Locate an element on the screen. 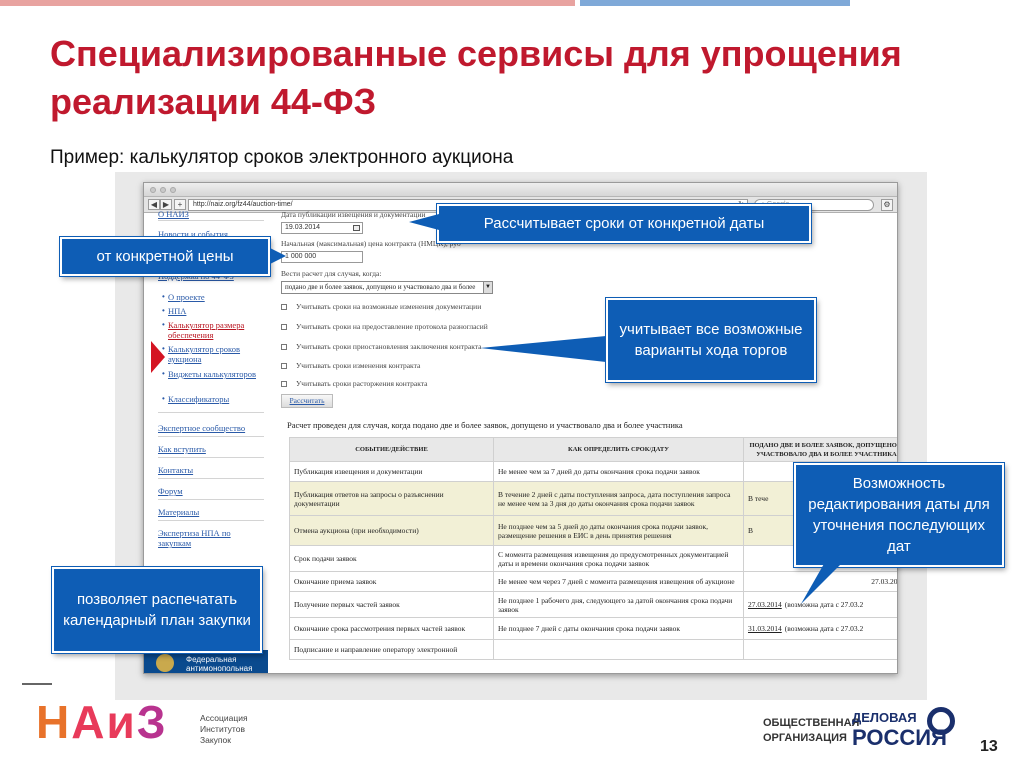 This screenshot has width=1024, height=768. date-value: В тече is located at coordinates (758, 498).